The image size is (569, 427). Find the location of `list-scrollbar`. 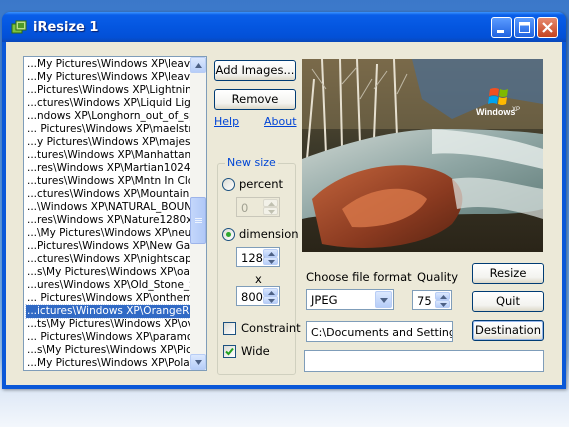

list-scrollbar is located at coordinates (198, 213).